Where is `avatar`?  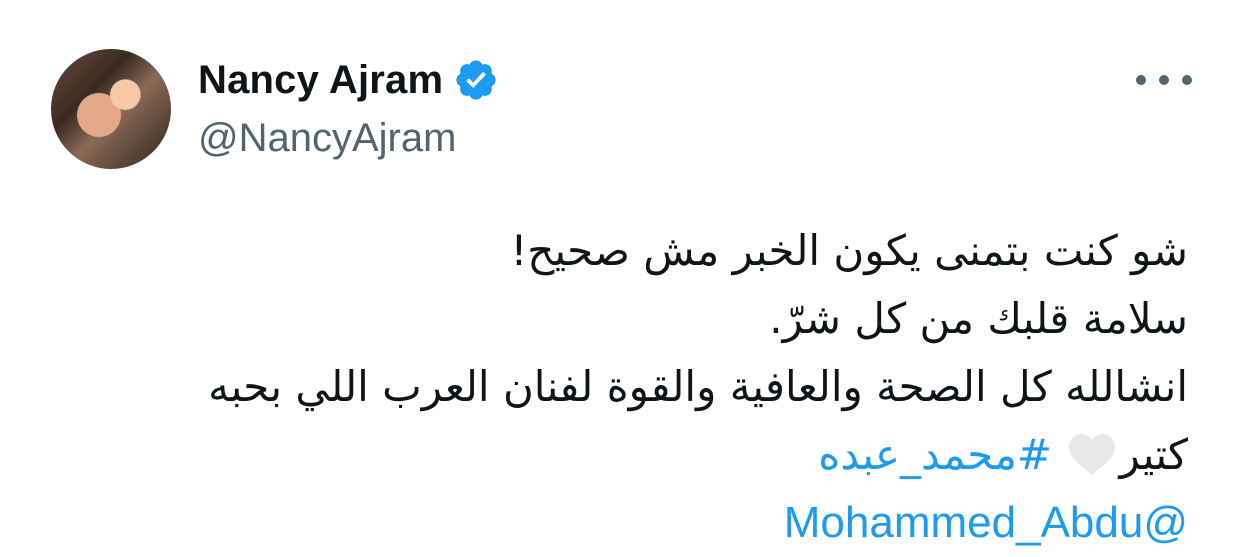 avatar is located at coordinates (111, 109).